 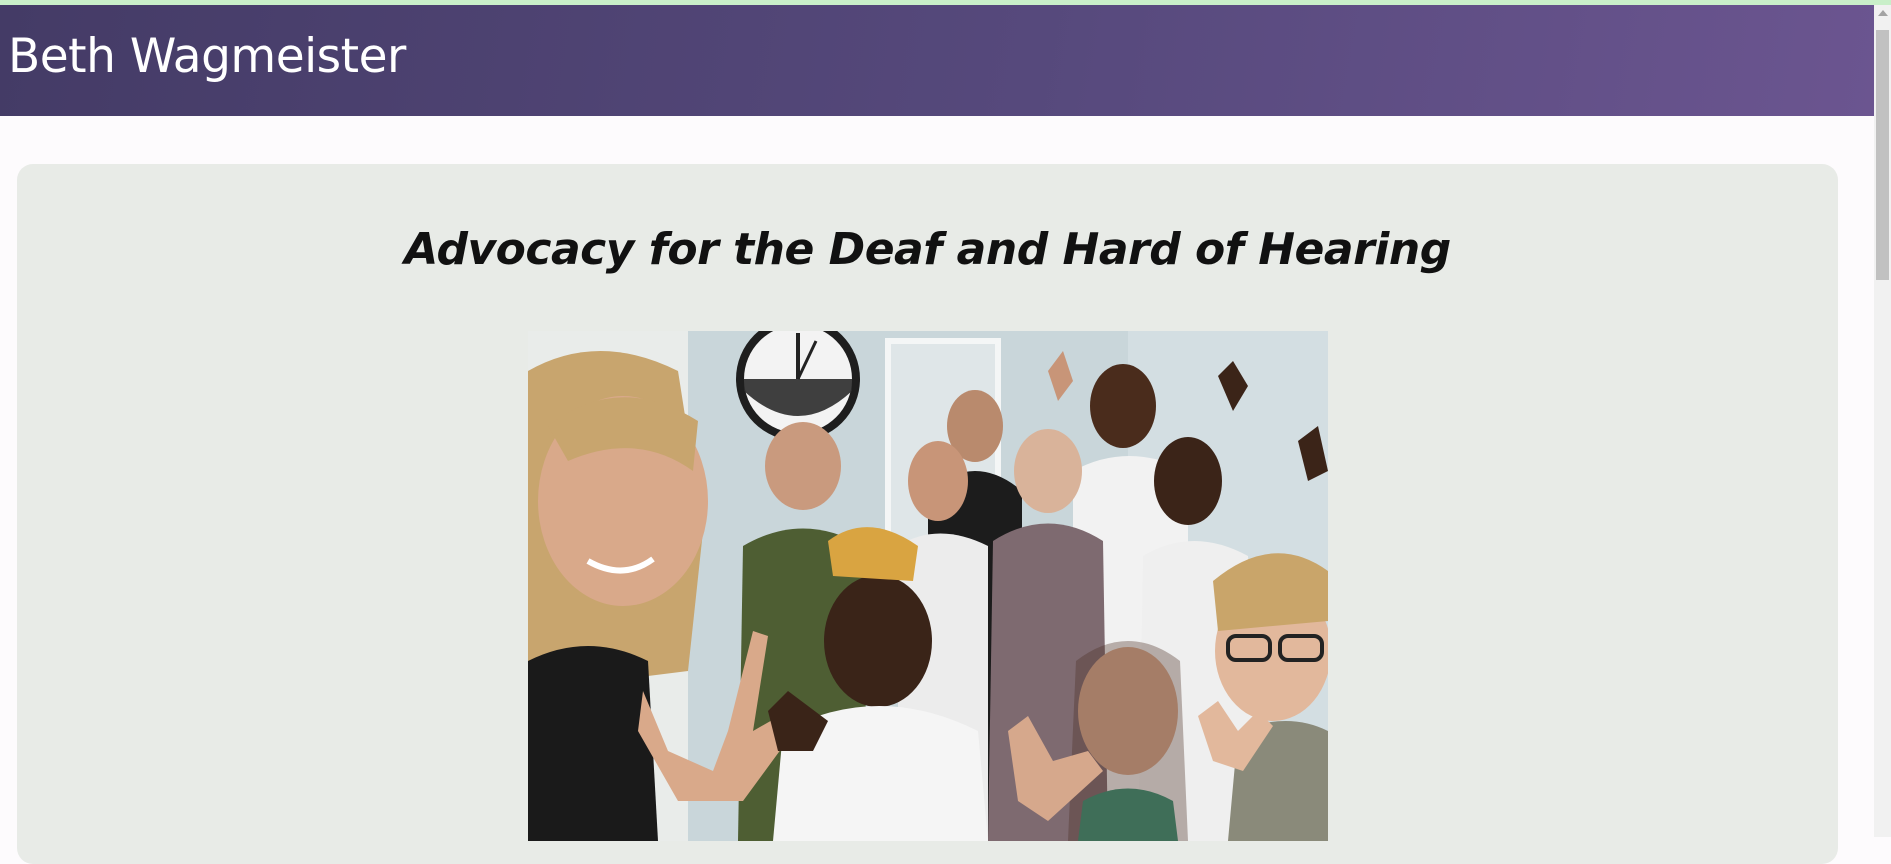 I want to click on site-title: Beth Wagmeister, so click(x=207, y=56).